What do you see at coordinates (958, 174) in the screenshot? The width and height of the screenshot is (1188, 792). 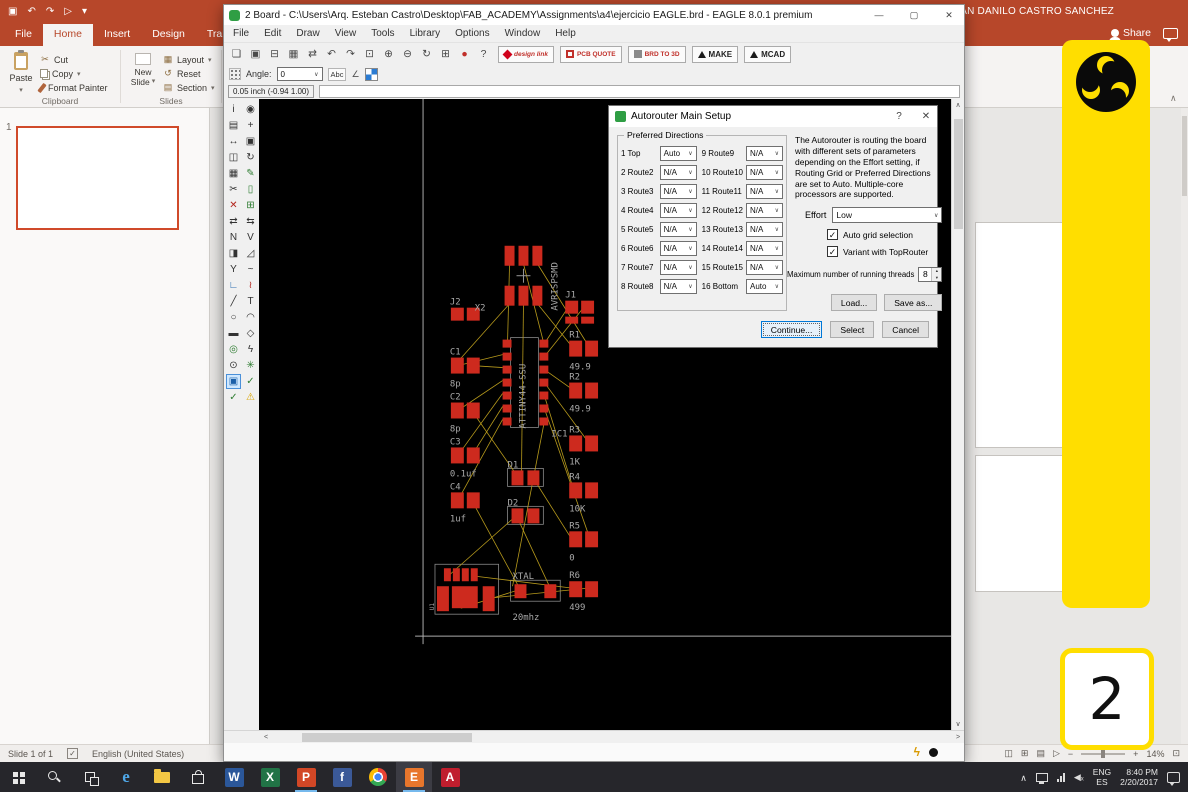 I see `scrollbar-thumb` at bounding box center [958, 174].